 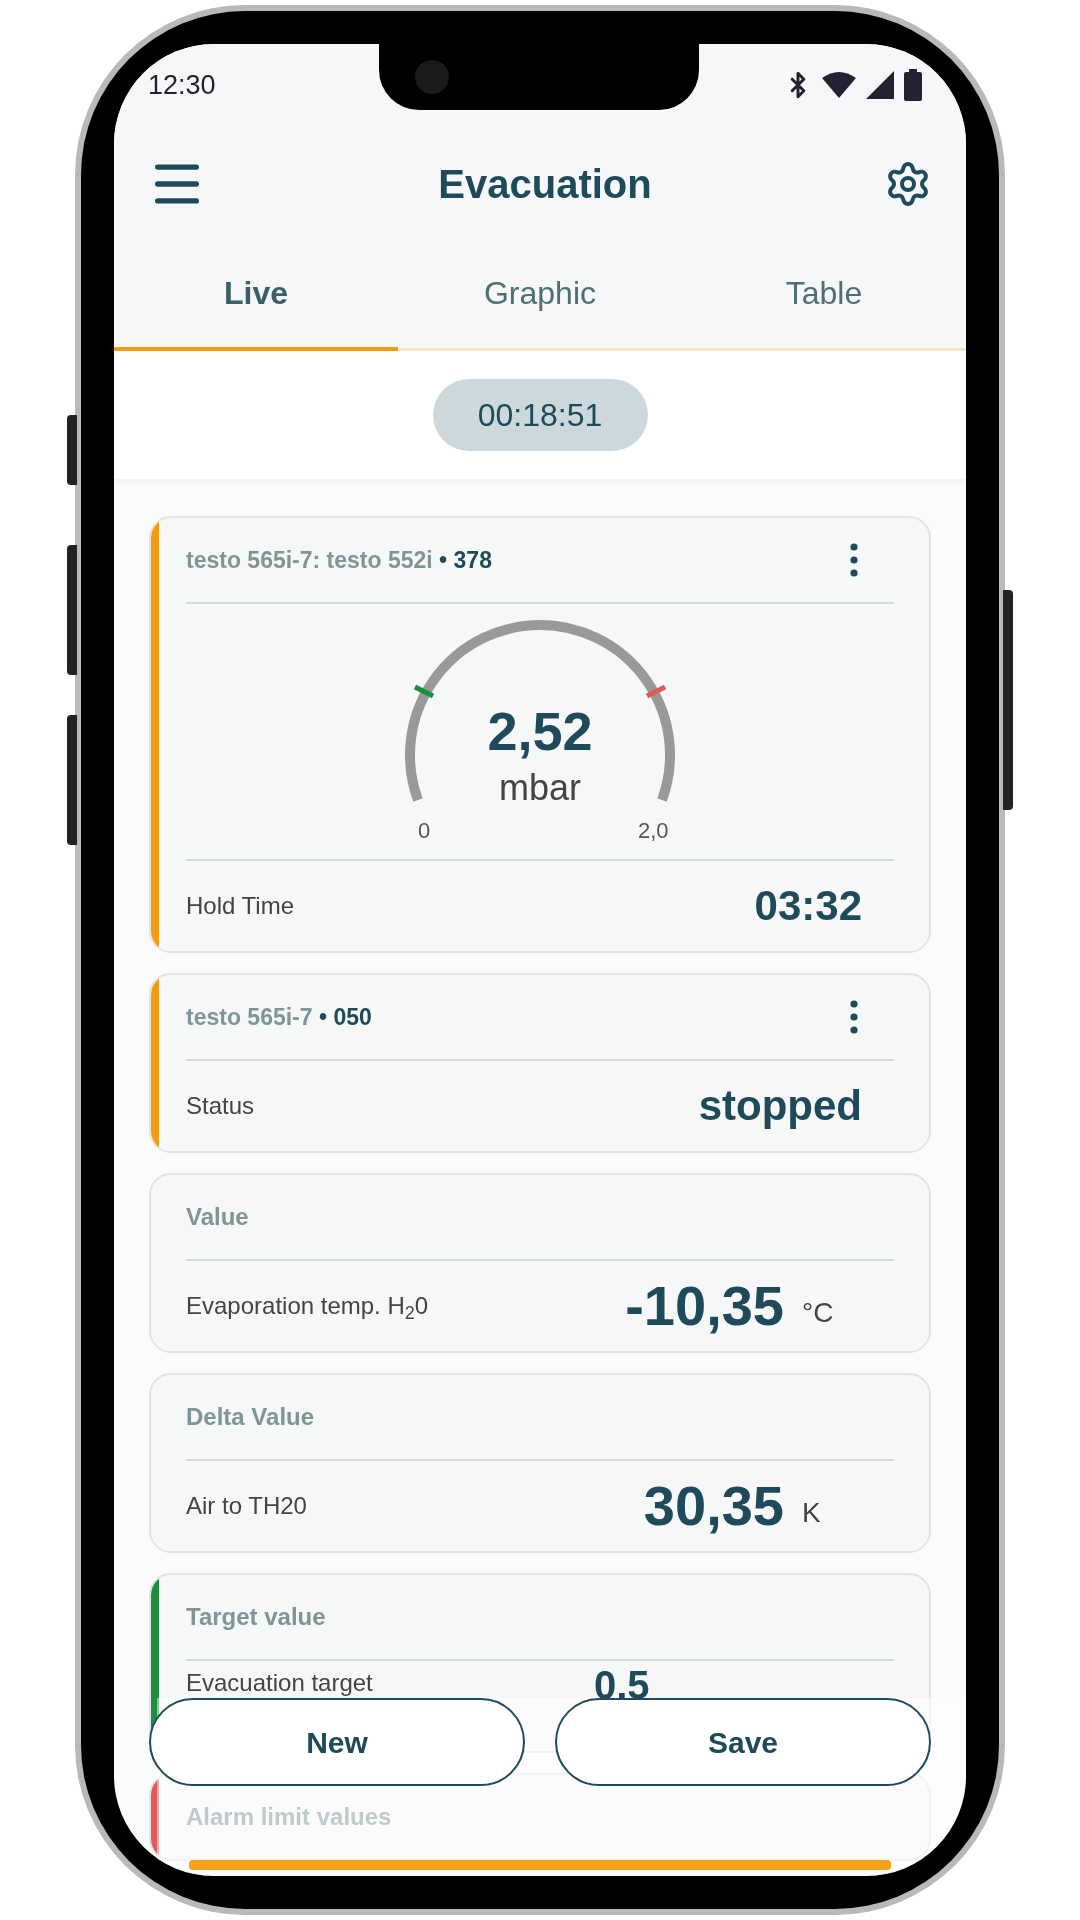 I want to click on card-title: Value, so click(x=217, y=1217).